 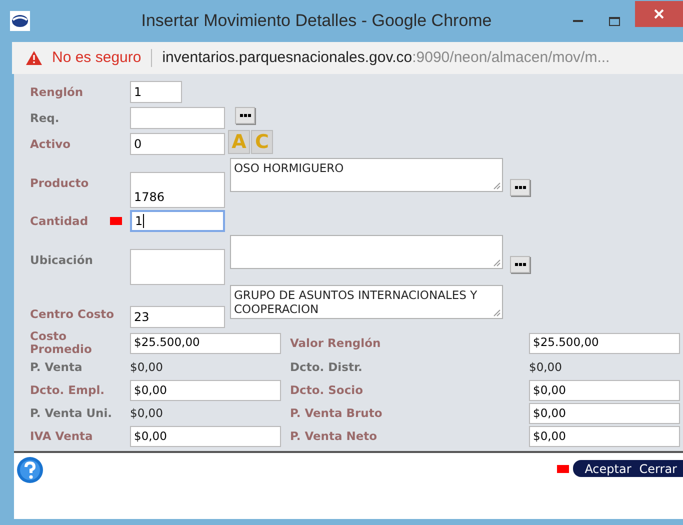 I want to click on warning-icon, so click(x=34, y=58).